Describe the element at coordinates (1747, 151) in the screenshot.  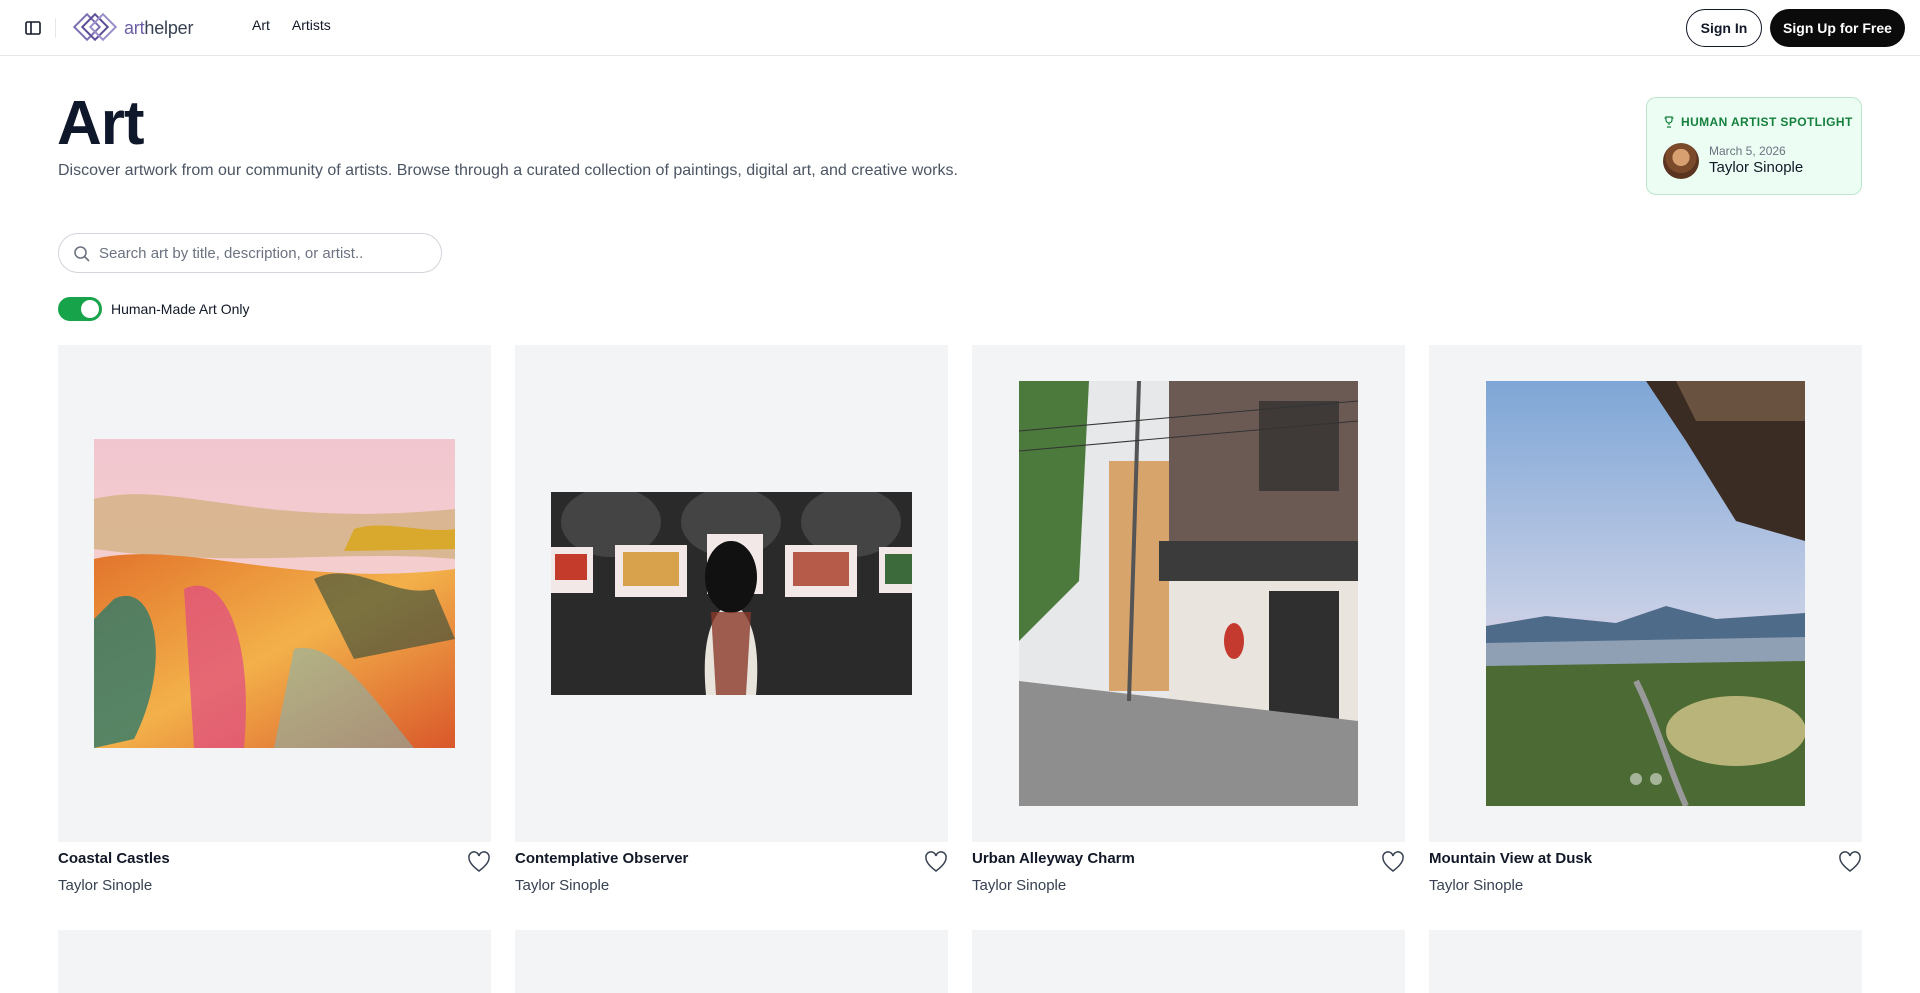
I see `spotlight-date: March 5, 2026` at that location.